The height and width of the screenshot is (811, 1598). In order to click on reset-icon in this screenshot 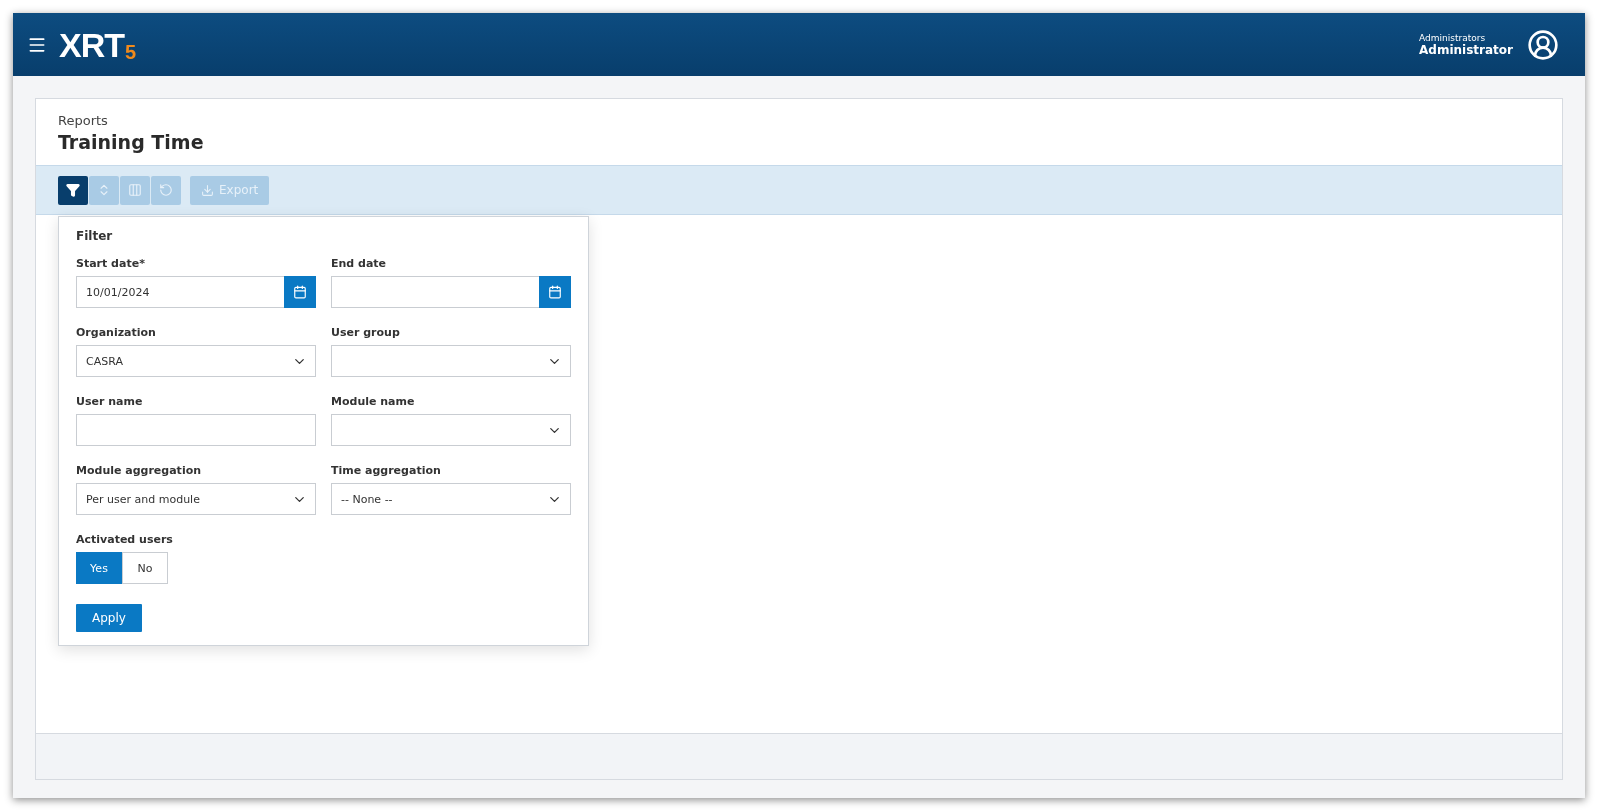, I will do `click(166, 190)`.